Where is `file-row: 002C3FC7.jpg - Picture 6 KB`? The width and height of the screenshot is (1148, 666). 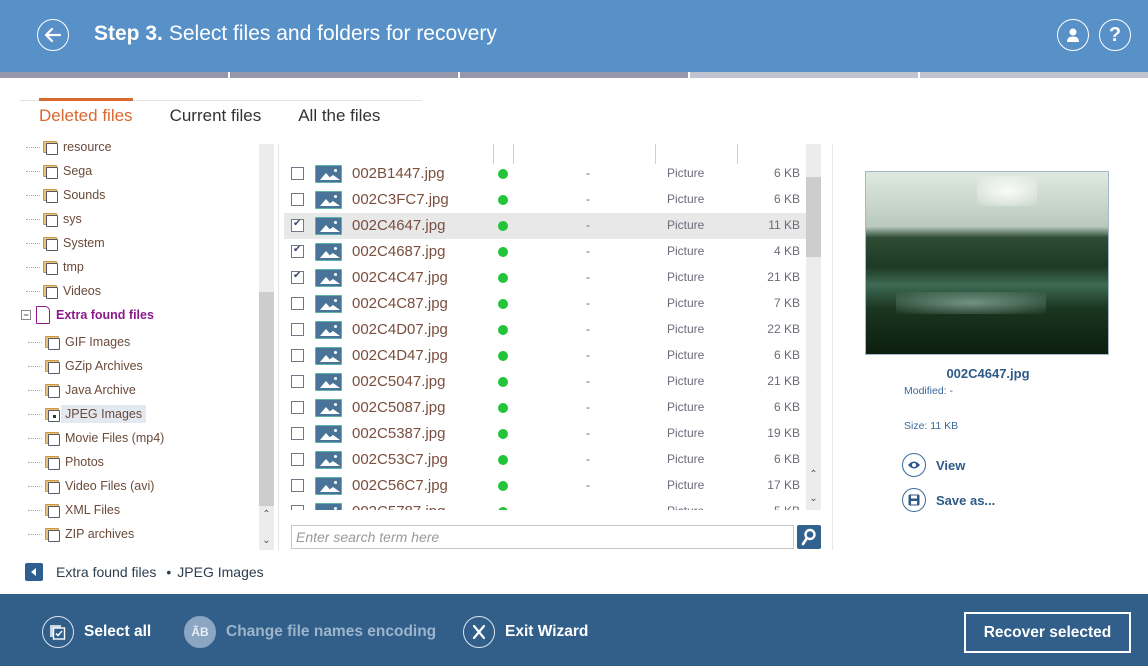
file-row: 002C3FC7.jpg - Picture 6 KB is located at coordinates (545, 200).